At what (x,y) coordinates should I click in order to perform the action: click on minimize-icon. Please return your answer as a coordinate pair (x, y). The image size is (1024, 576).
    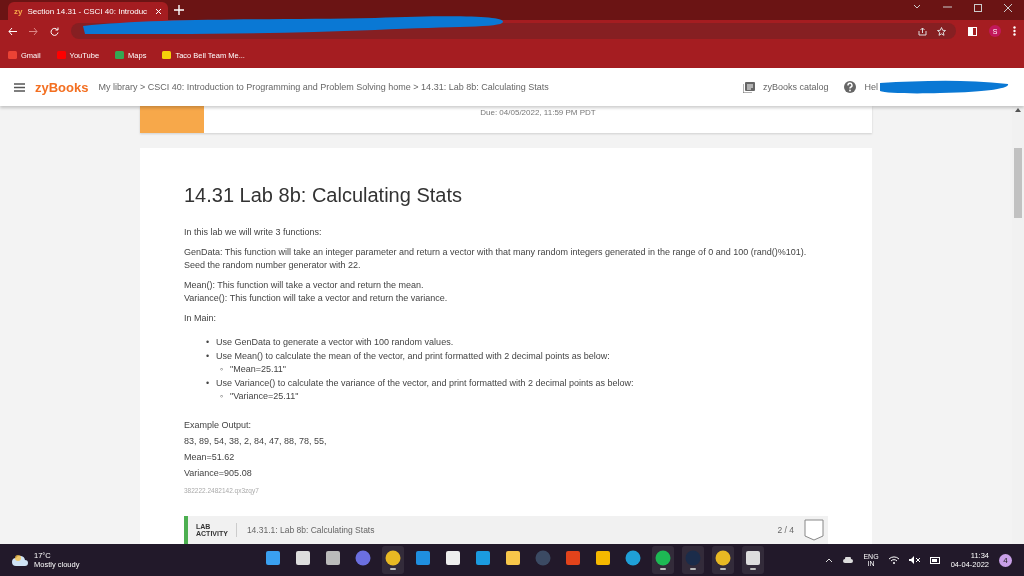
    Looking at the image, I should click on (947, 7).